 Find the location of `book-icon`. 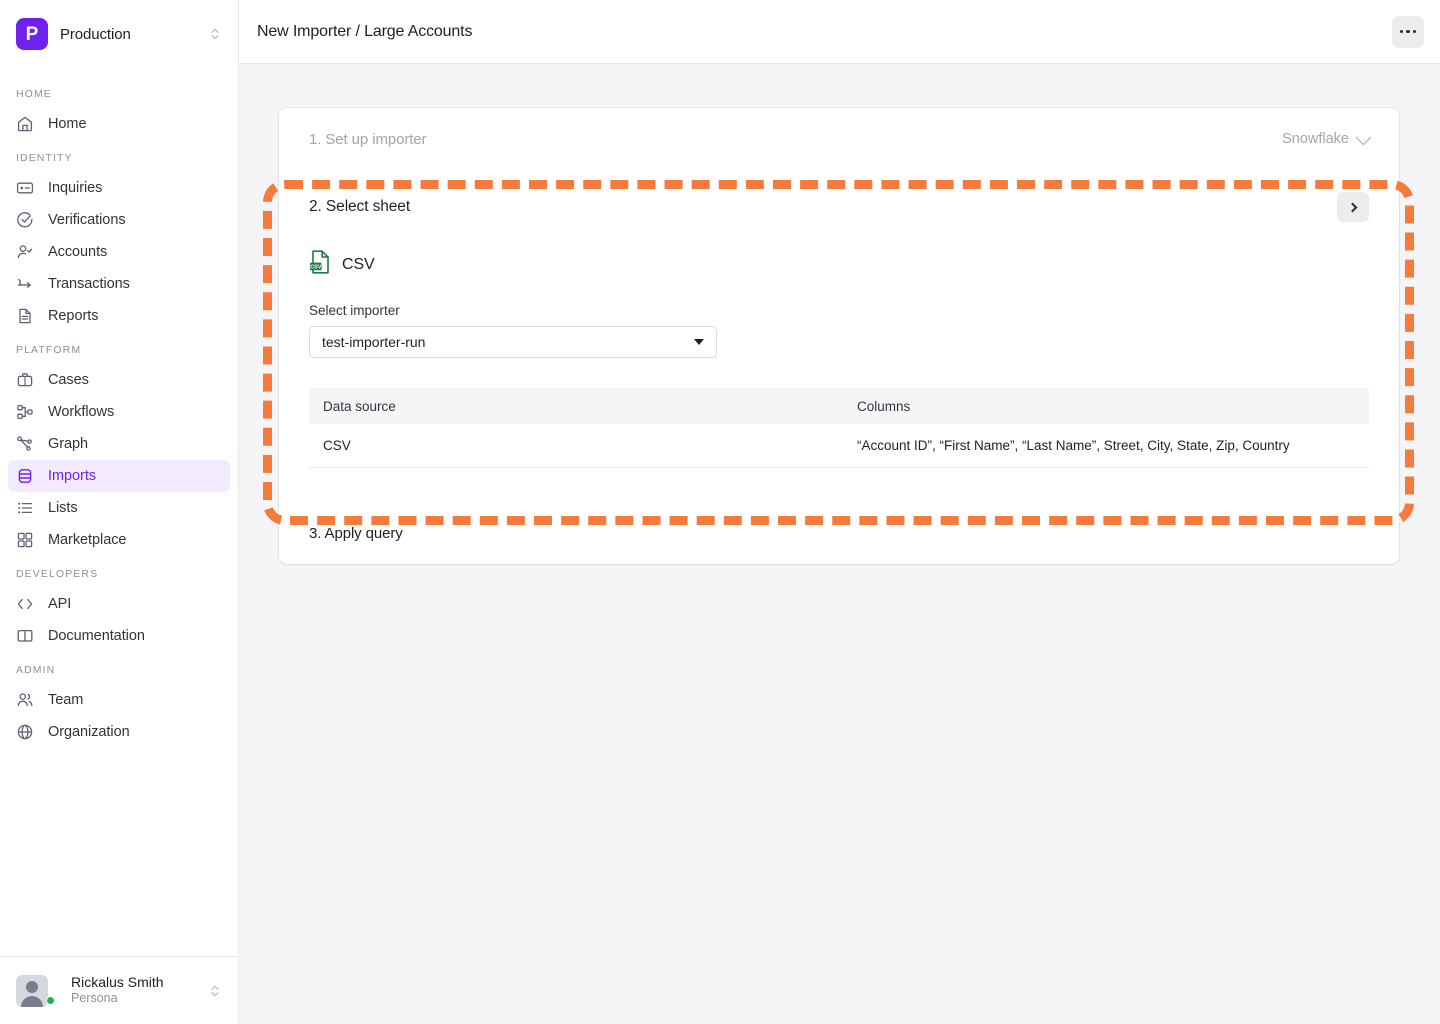

book-icon is located at coordinates (25, 636).